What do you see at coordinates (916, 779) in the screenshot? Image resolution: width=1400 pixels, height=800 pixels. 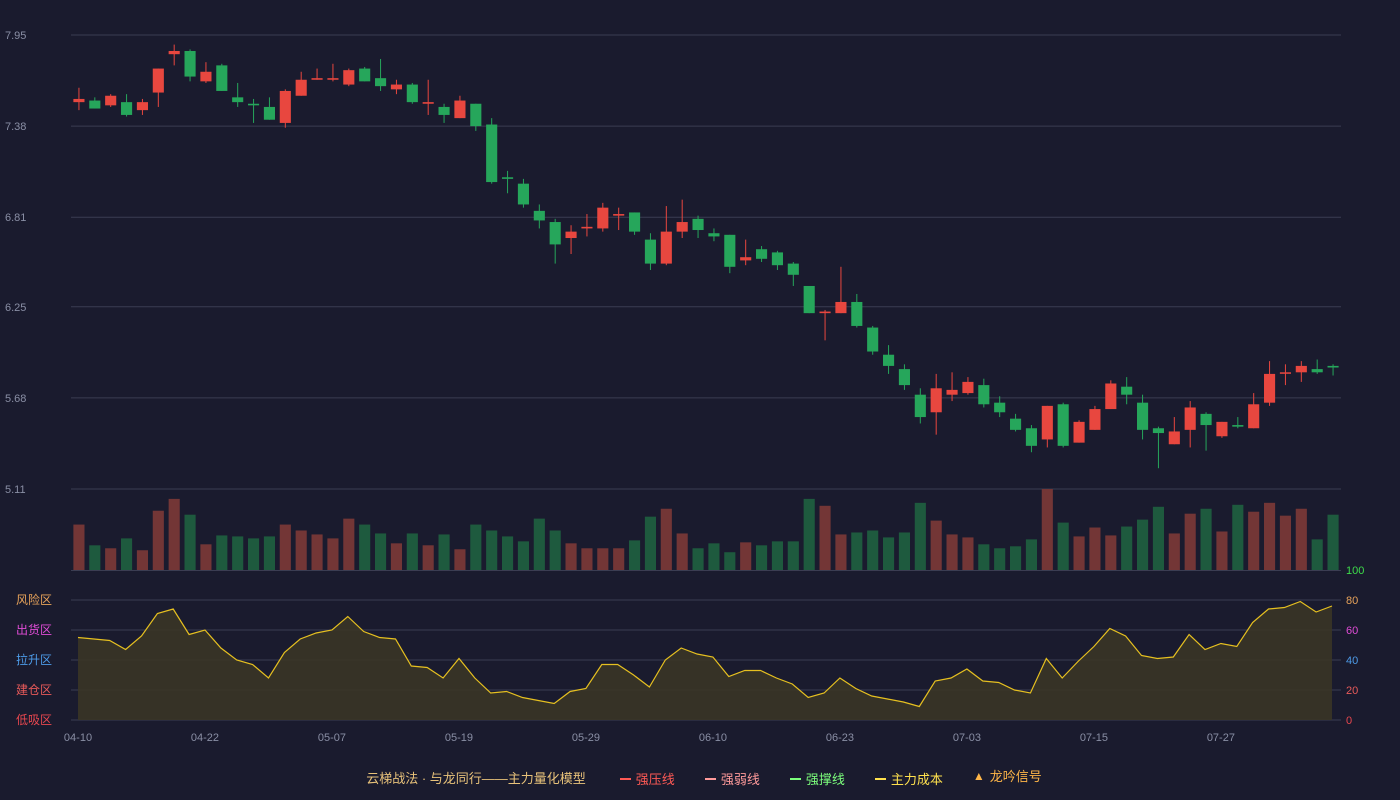 I see `legend-item-label: 主力成本` at bounding box center [916, 779].